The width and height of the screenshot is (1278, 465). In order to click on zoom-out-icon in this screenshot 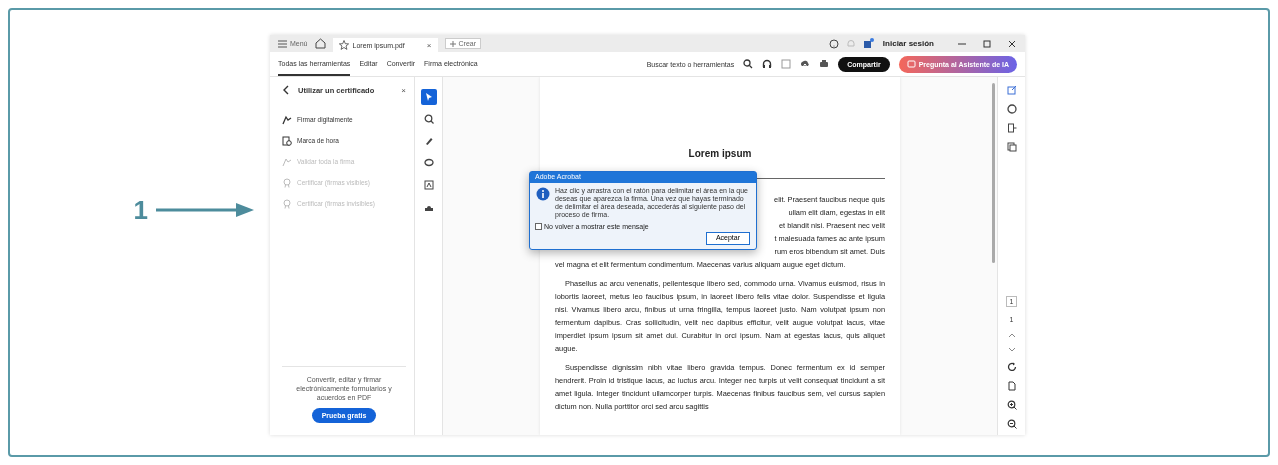, I will do `click(1011, 424)`.